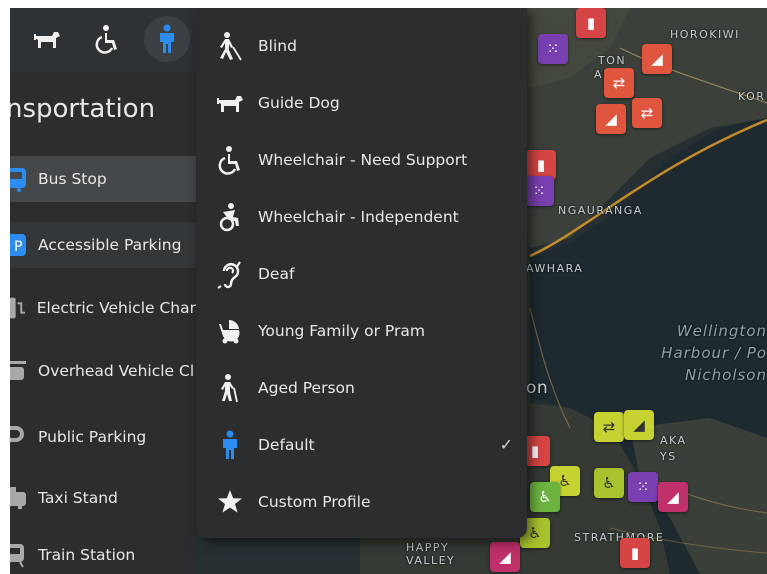 The image size is (767, 574). I want to click on pram-icon, so click(230, 331).